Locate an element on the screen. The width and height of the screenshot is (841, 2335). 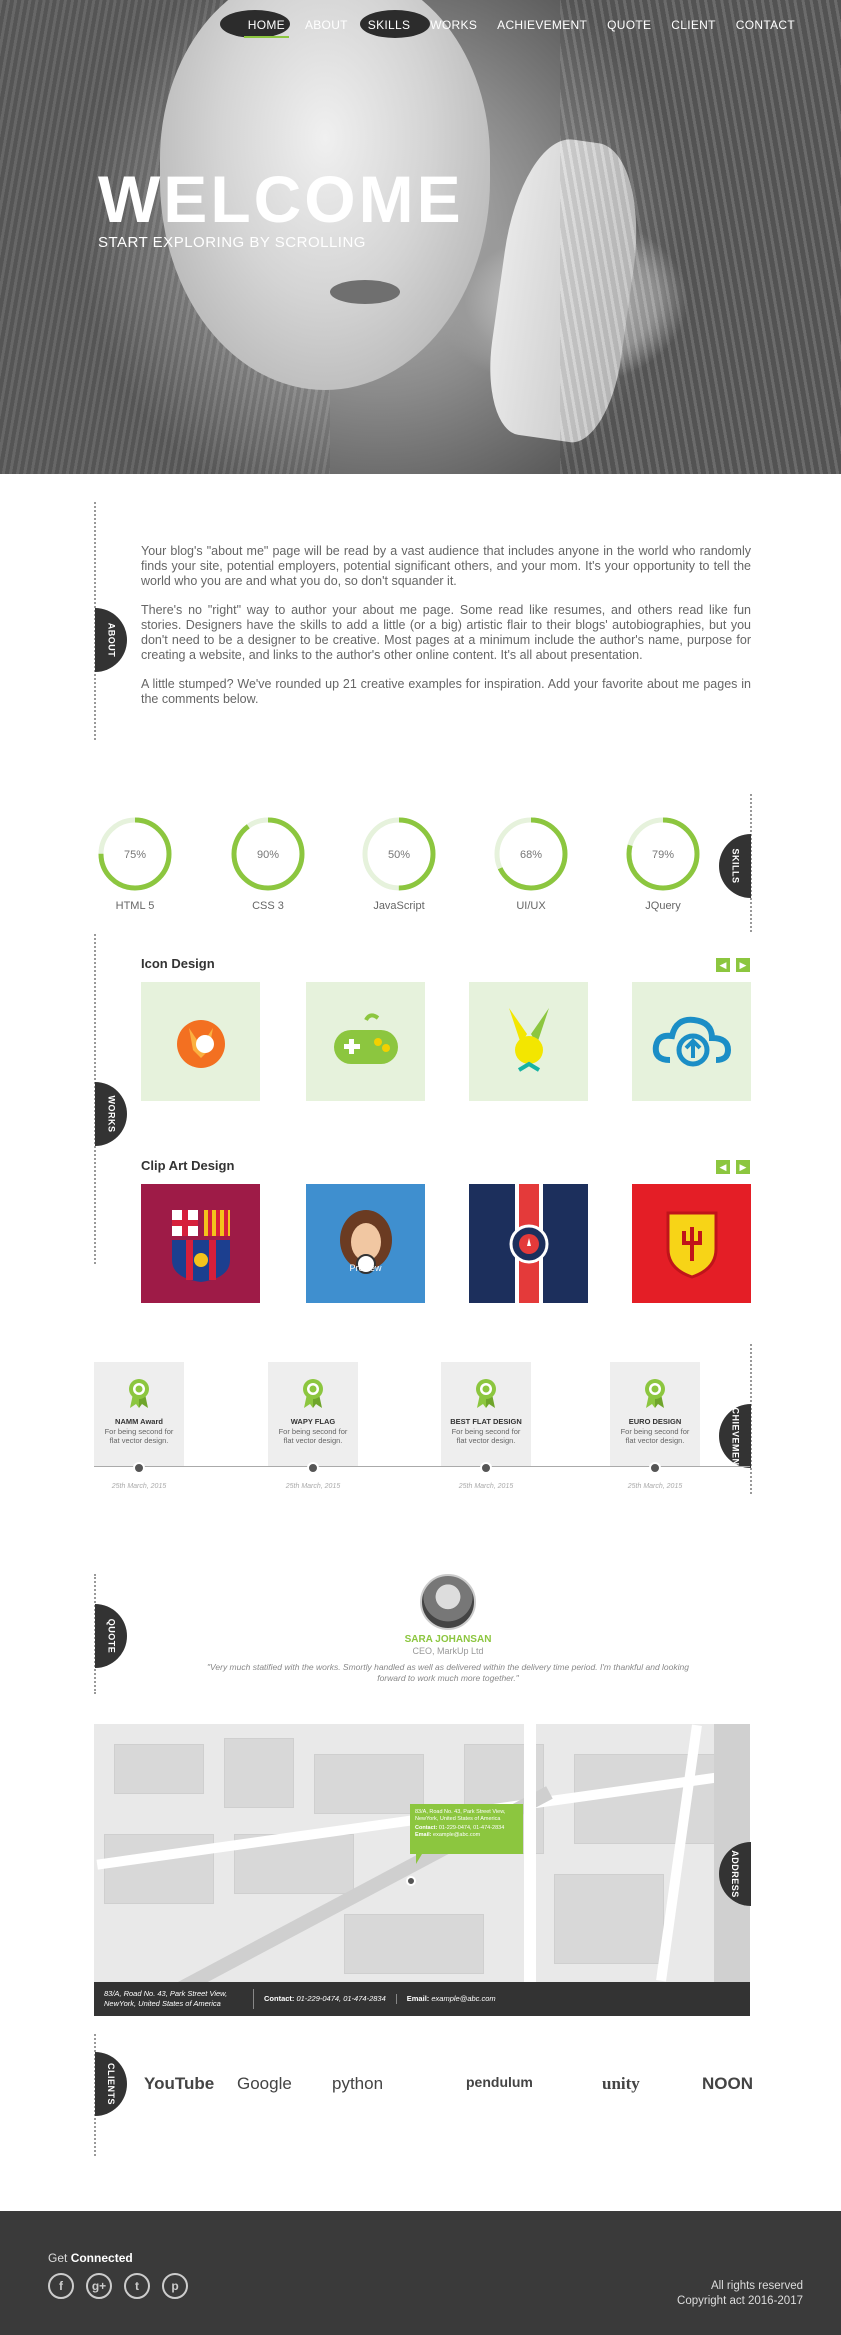
bunny-icon is located at coordinates (528, 1039).